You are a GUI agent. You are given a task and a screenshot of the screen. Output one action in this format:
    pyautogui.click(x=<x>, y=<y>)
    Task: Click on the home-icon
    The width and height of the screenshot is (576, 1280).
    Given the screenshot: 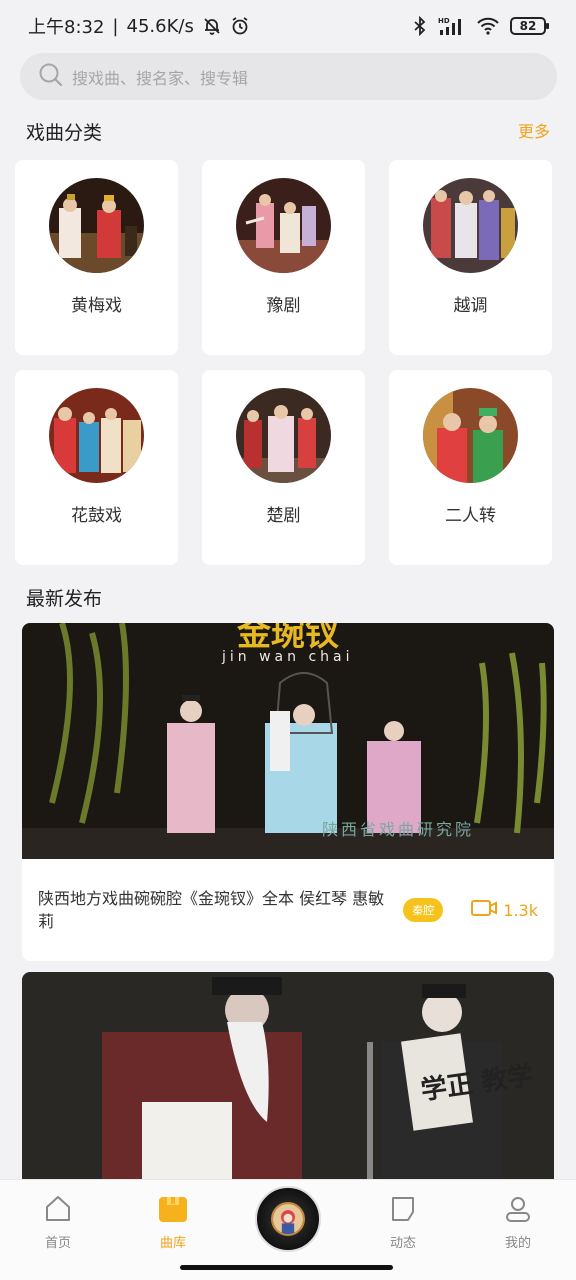 What is the action you would take?
    pyautogui.click(x=58, y=1211)
    